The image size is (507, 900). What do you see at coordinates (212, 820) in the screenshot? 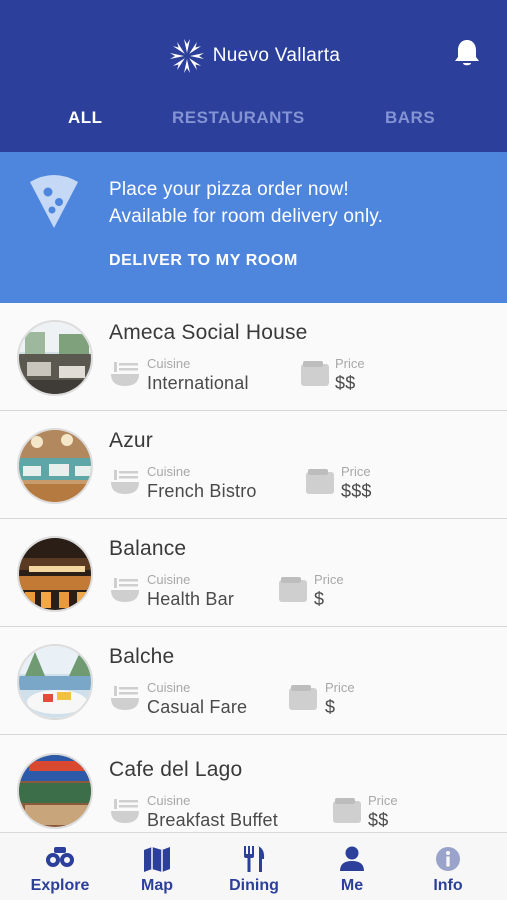
I see `cuisine-value: Breakfast Buffet` at bounding box center [212, 820].